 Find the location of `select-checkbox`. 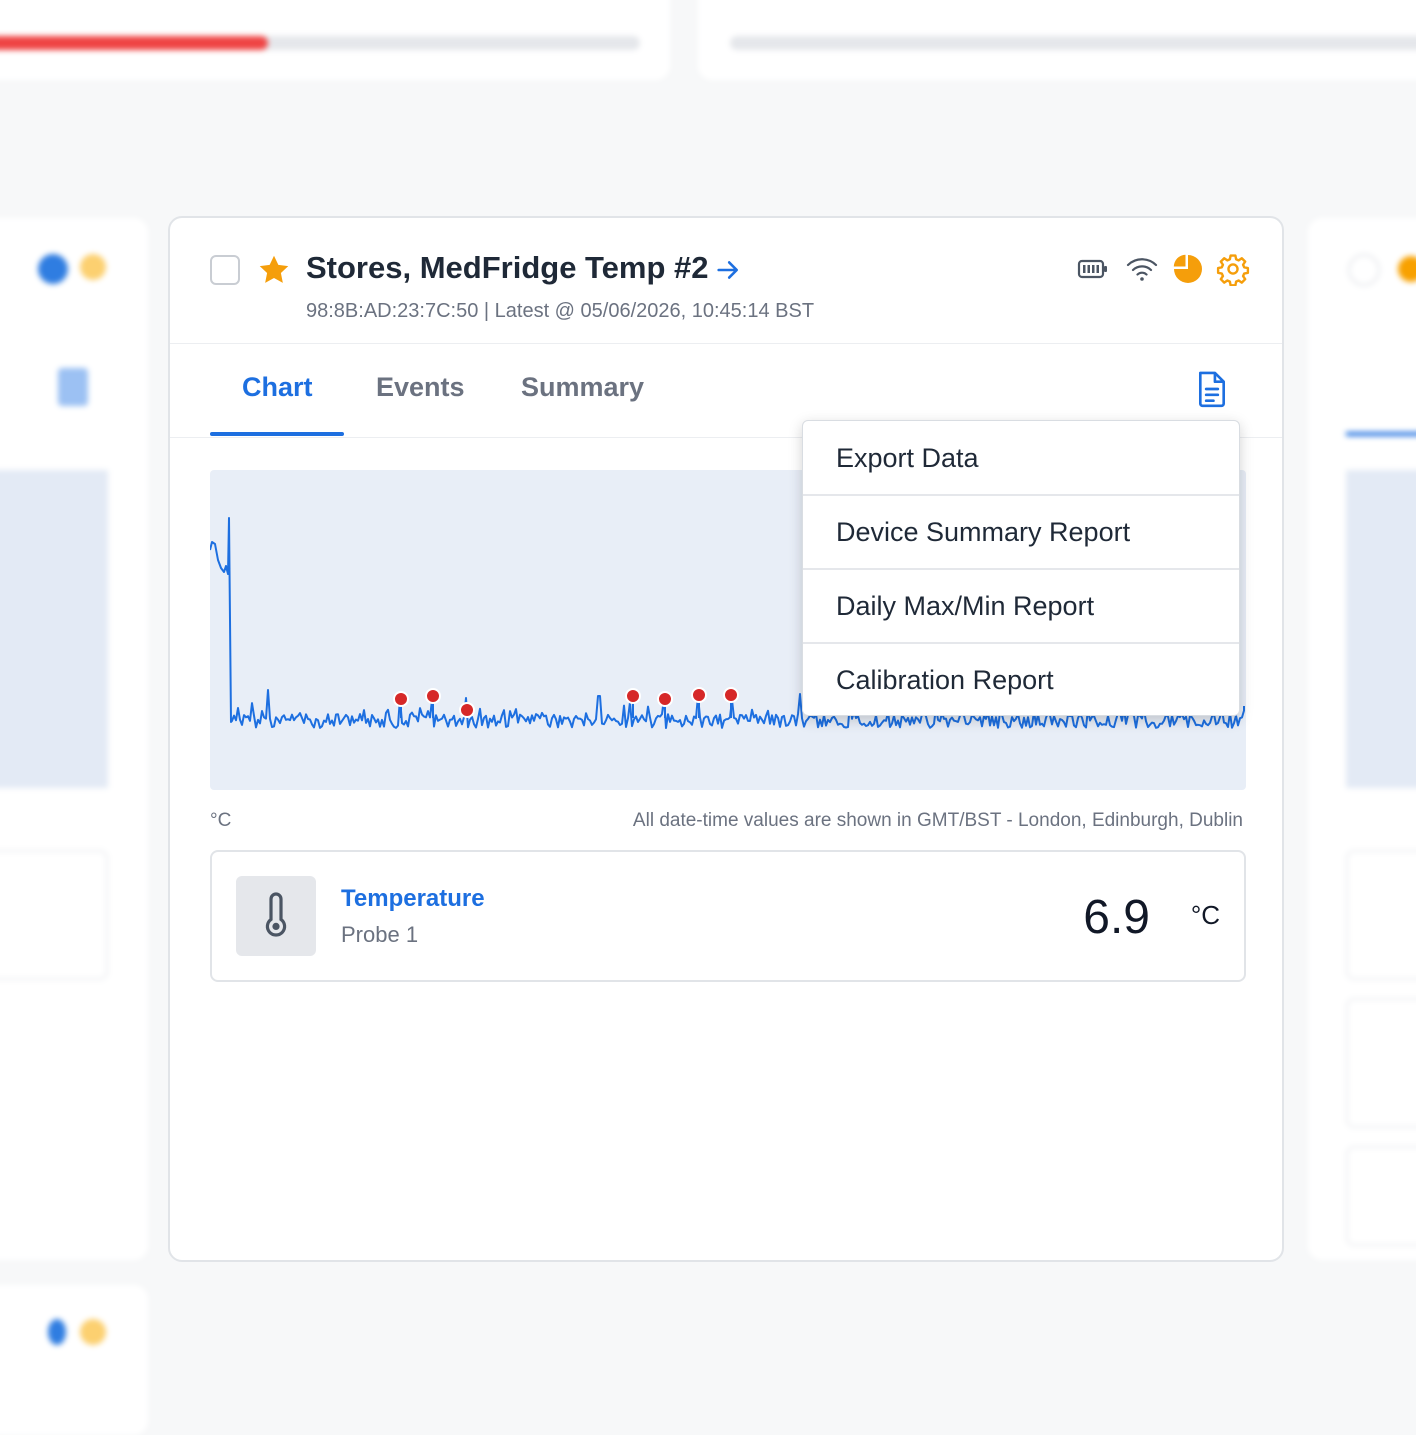

select-checkbox is located at coordinates (225, 270).